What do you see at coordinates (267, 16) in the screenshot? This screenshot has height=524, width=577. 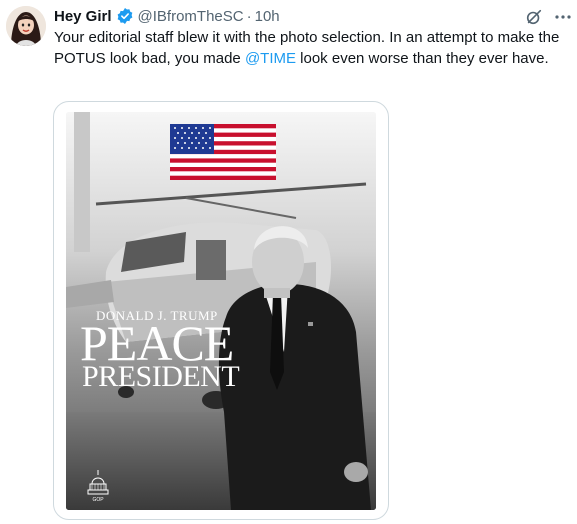 I see `timestamp: 10h` at bounding box center [267, 16].